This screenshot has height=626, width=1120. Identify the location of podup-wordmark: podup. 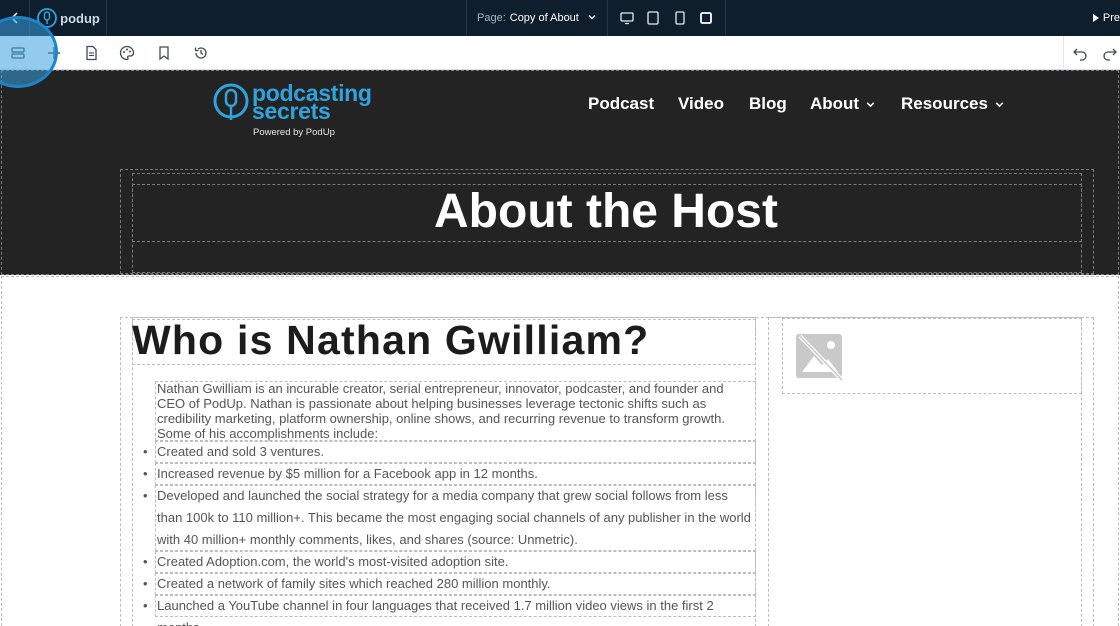
(80, 18).